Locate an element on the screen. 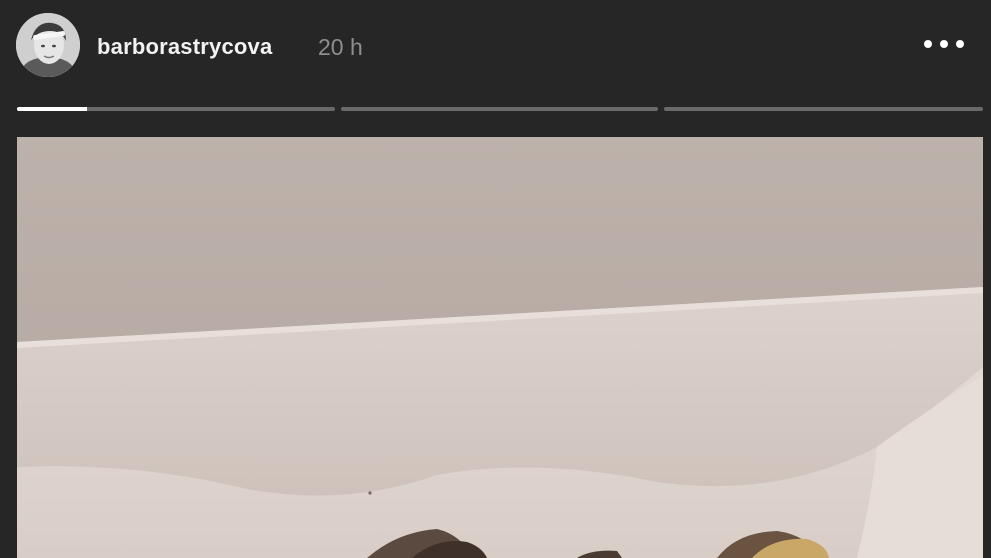 The image size is (991, 558). avatar is located at coordinates (48, 45).